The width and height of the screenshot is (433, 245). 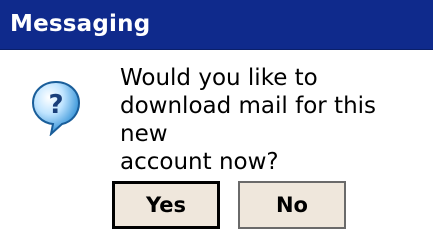 I want to click on window-title: Messaging, so click(x=80, y=24).